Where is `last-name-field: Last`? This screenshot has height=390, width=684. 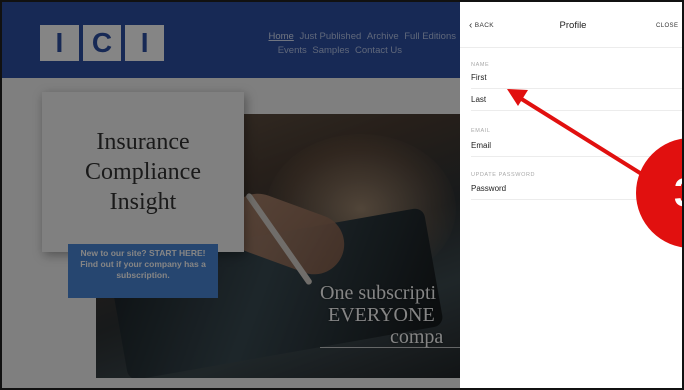 last-name-field: Last is located at coordinates (576, 100).